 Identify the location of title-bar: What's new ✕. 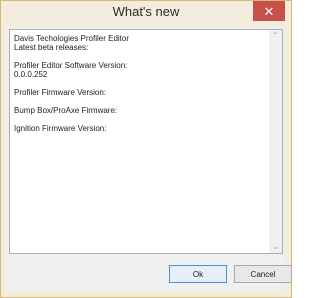
(146, 13).